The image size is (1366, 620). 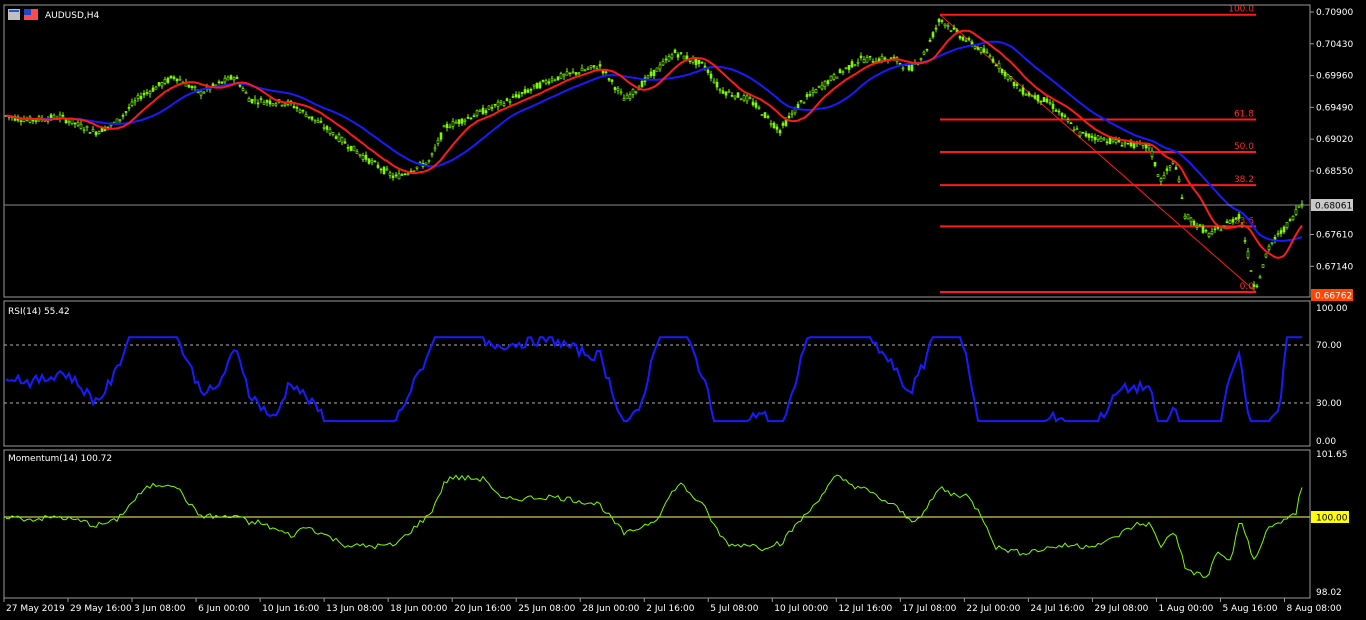 What do you see at coordinates (290, 609) in the screenshot?
I see `time-tick-label: 10 Jun 16:00` at bounding box center [290, 609].